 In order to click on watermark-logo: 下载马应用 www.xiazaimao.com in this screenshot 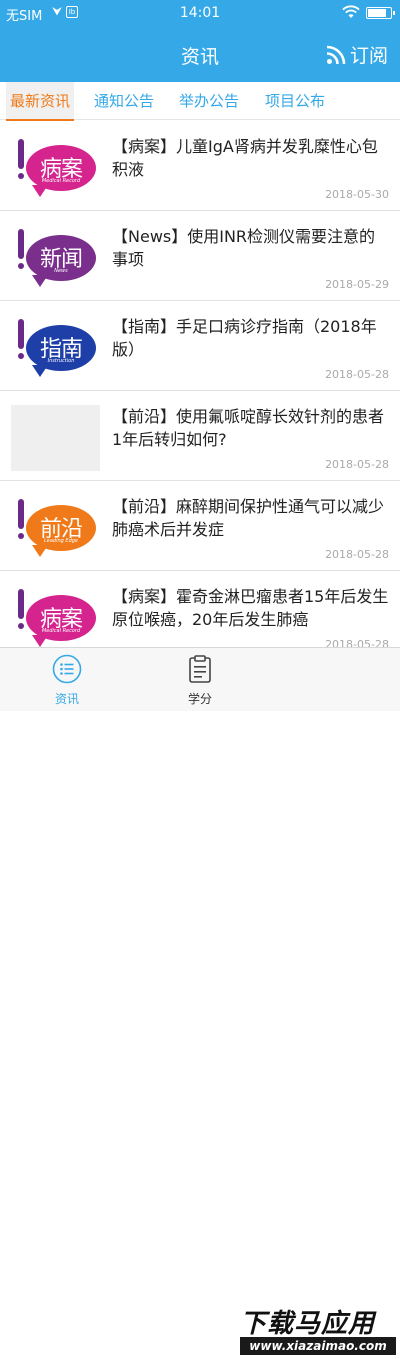, I will do `click(318, 1330)`.